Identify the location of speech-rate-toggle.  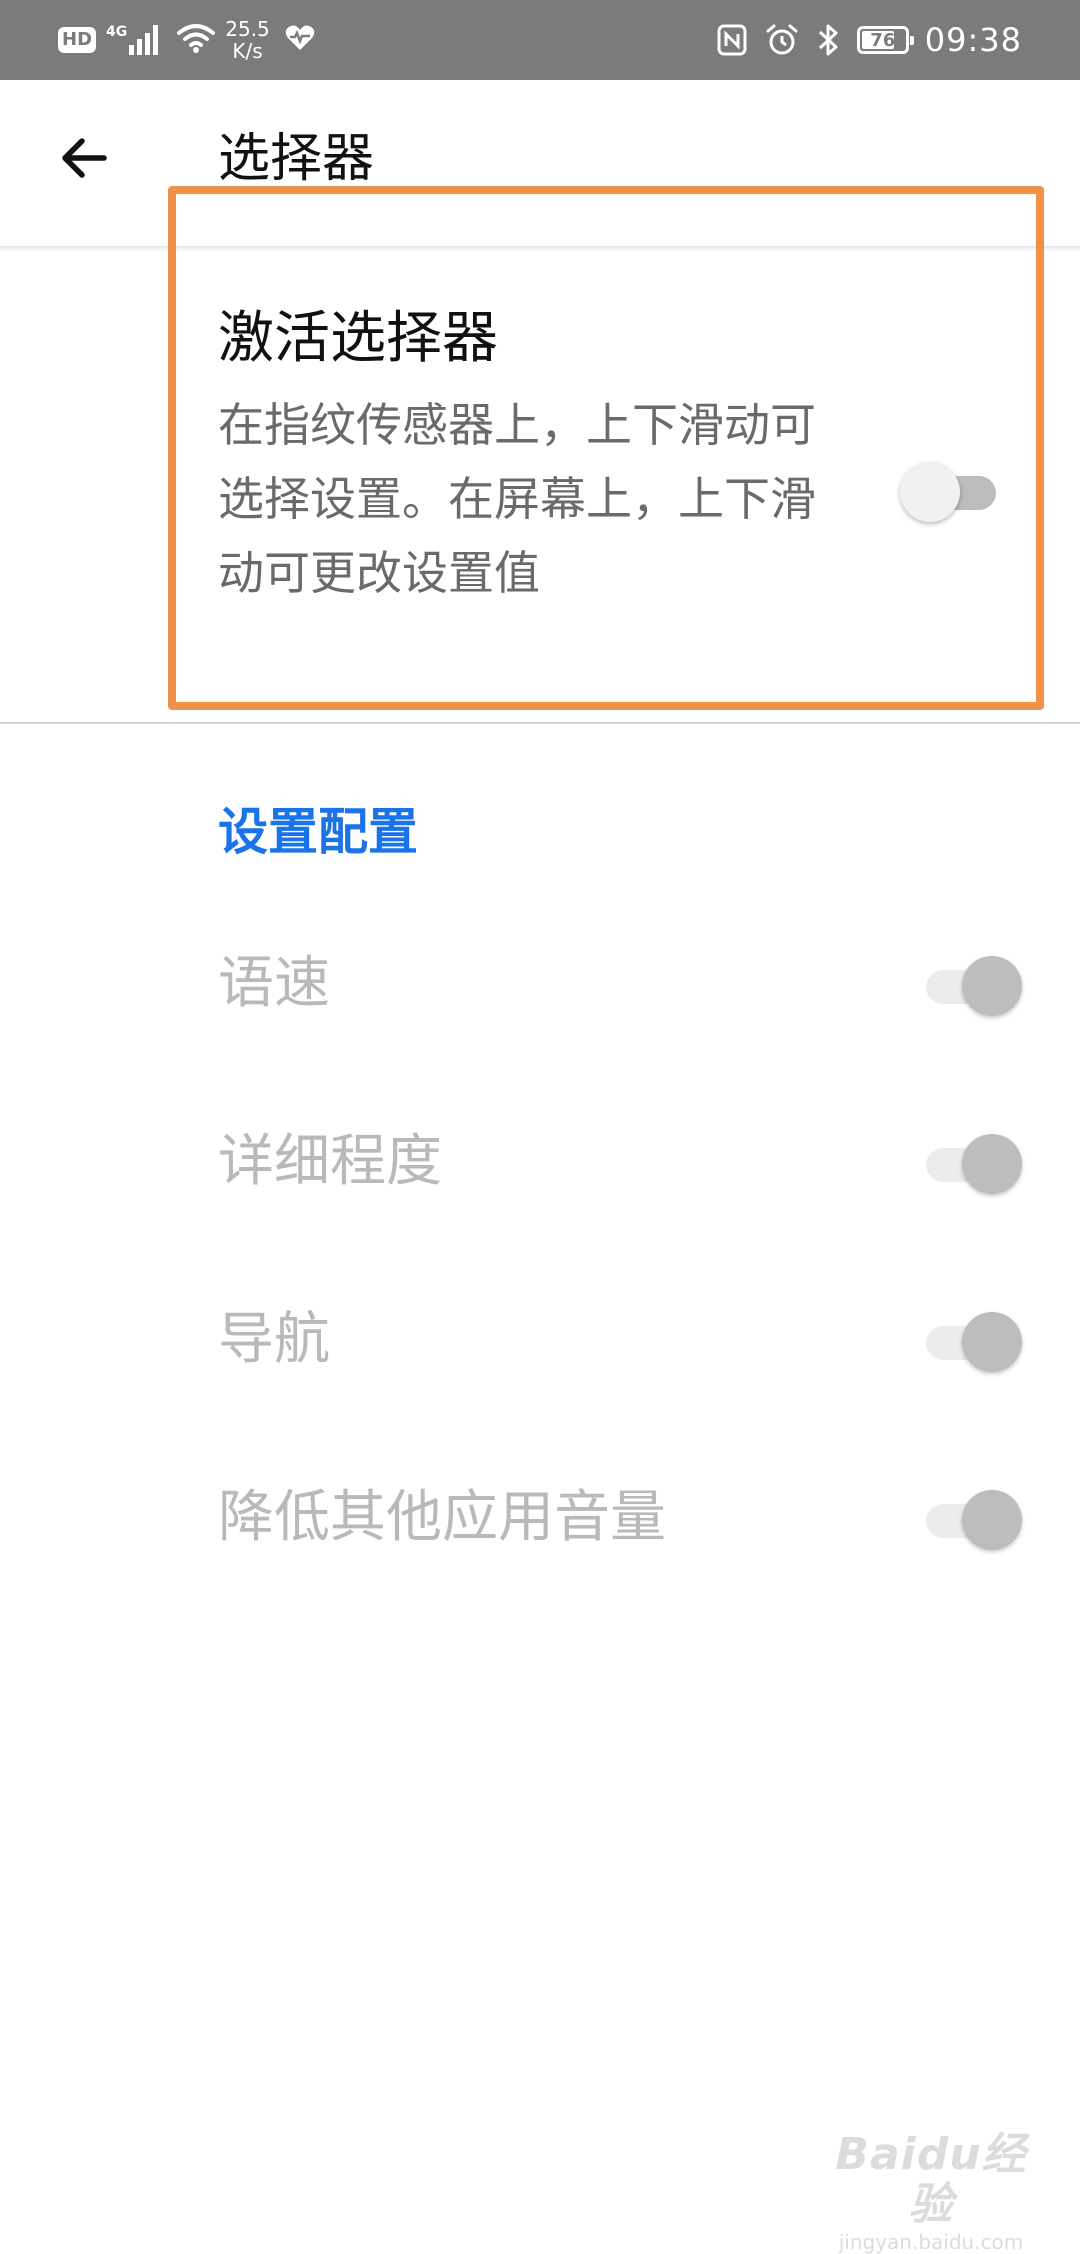
(972, 985).